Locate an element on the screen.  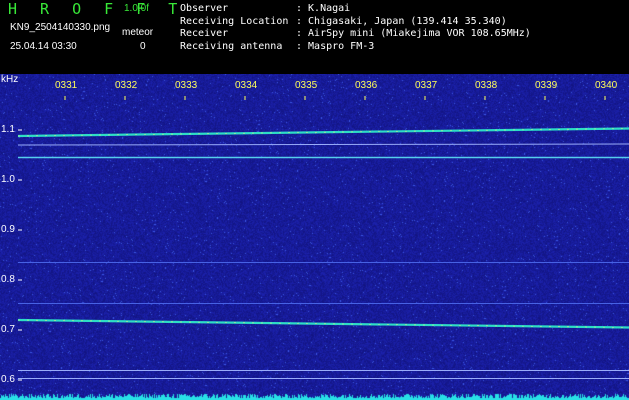
x-tick-label: 0339 is located at coordinates (546, 85).